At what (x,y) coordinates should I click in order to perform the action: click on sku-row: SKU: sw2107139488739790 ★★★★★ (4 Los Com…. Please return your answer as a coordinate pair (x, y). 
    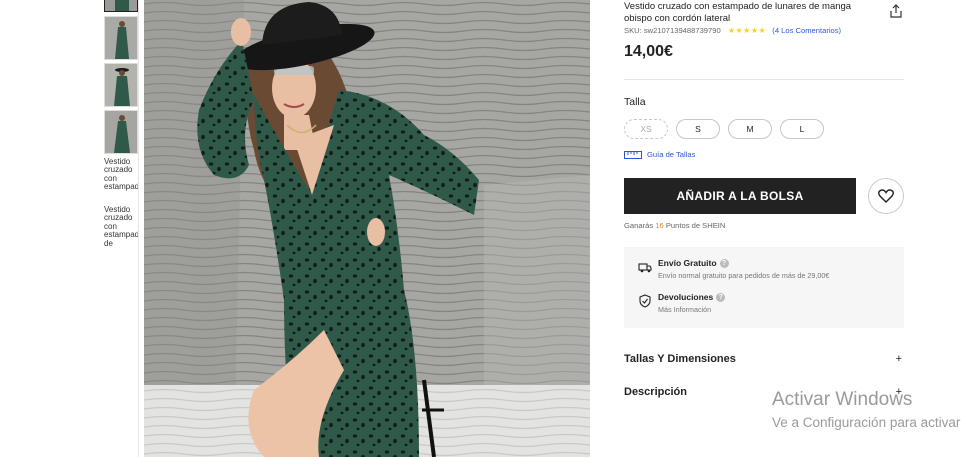
    Looking at the image, I should click on (764, 30).